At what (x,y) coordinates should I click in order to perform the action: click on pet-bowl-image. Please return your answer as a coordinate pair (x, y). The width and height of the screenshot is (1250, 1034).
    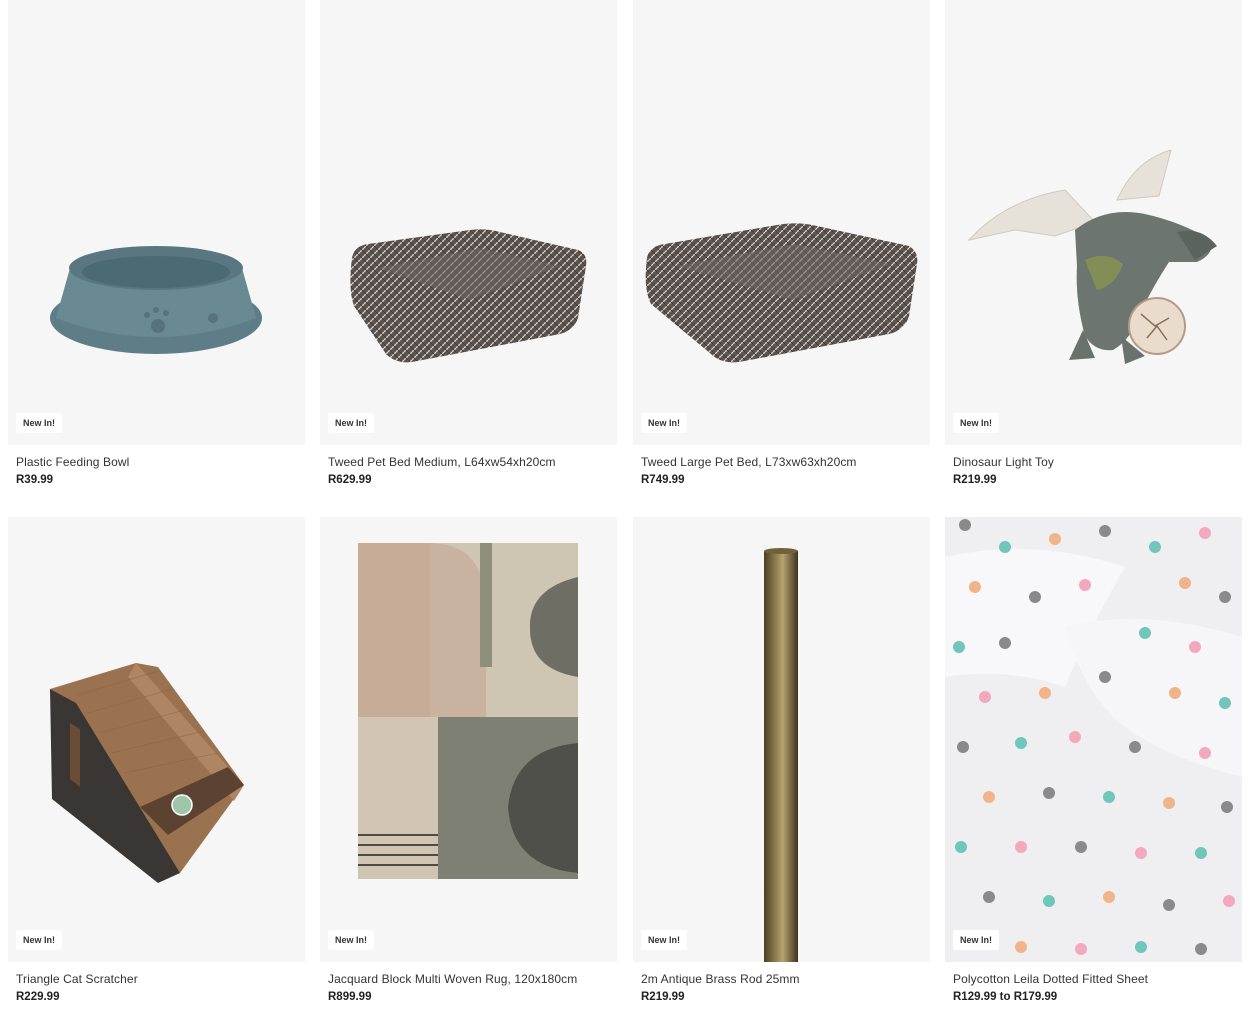
    Looking at the image, I should click on (156, 300).